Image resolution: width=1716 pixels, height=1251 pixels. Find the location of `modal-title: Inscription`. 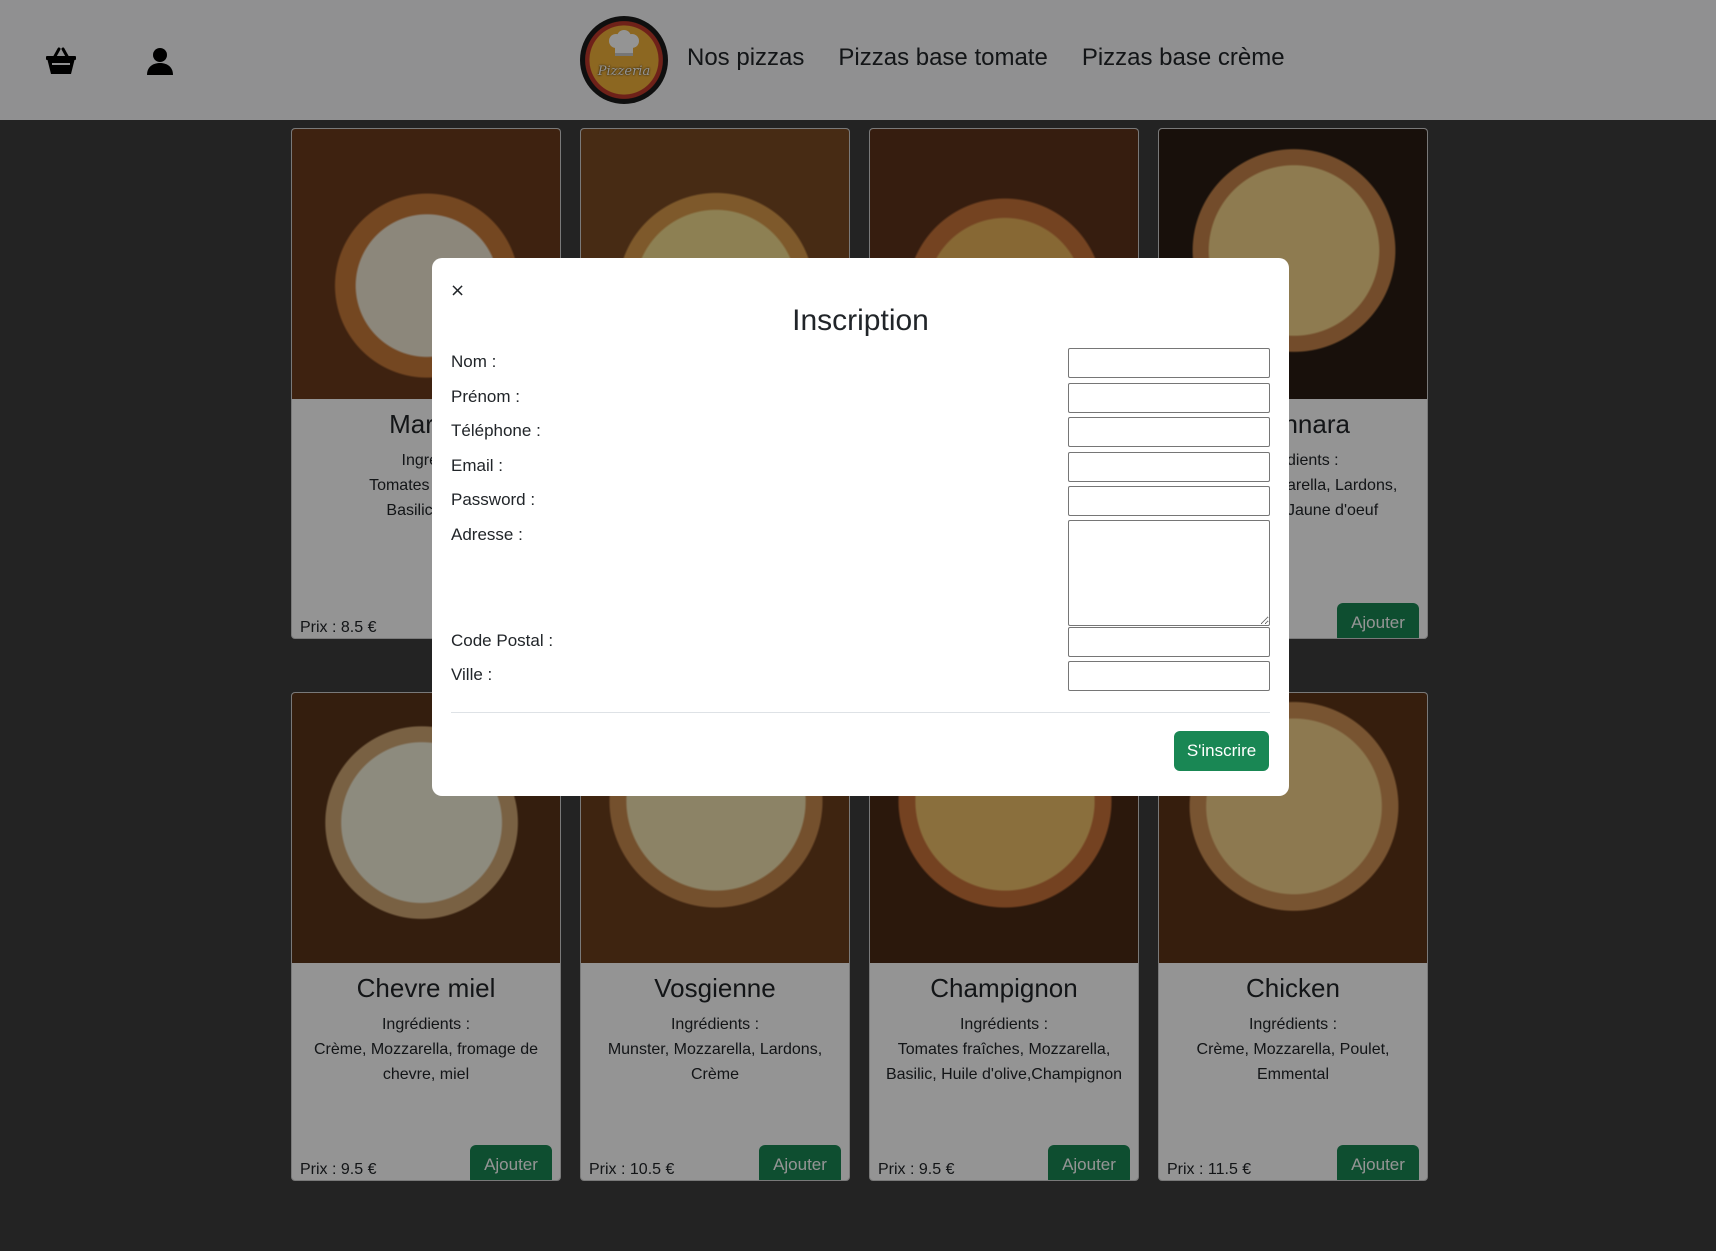

modal-title: Inscription is located at coordinates (860, 320).